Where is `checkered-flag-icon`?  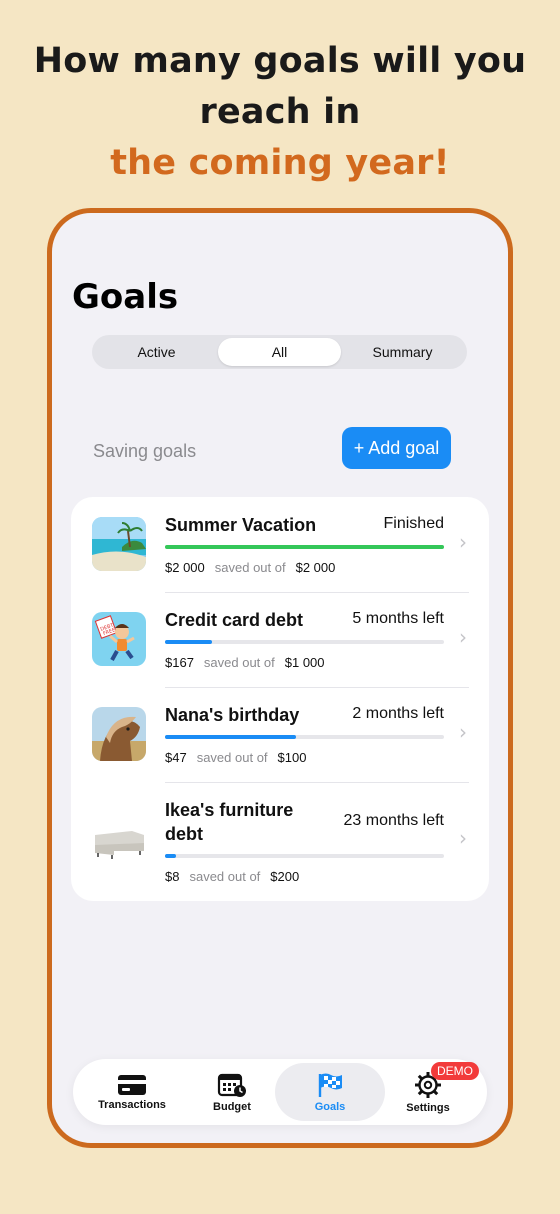
checkered-flag-icon is located at coordinates (330, 1085).